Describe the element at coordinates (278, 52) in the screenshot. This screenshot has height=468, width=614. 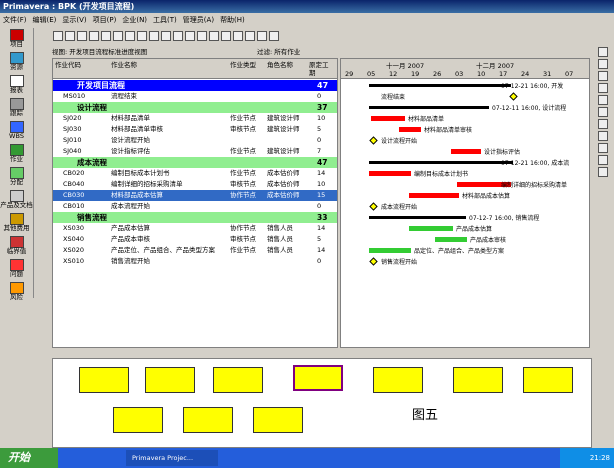
I see `filter-label: 过滤: 所有作业` at that location.